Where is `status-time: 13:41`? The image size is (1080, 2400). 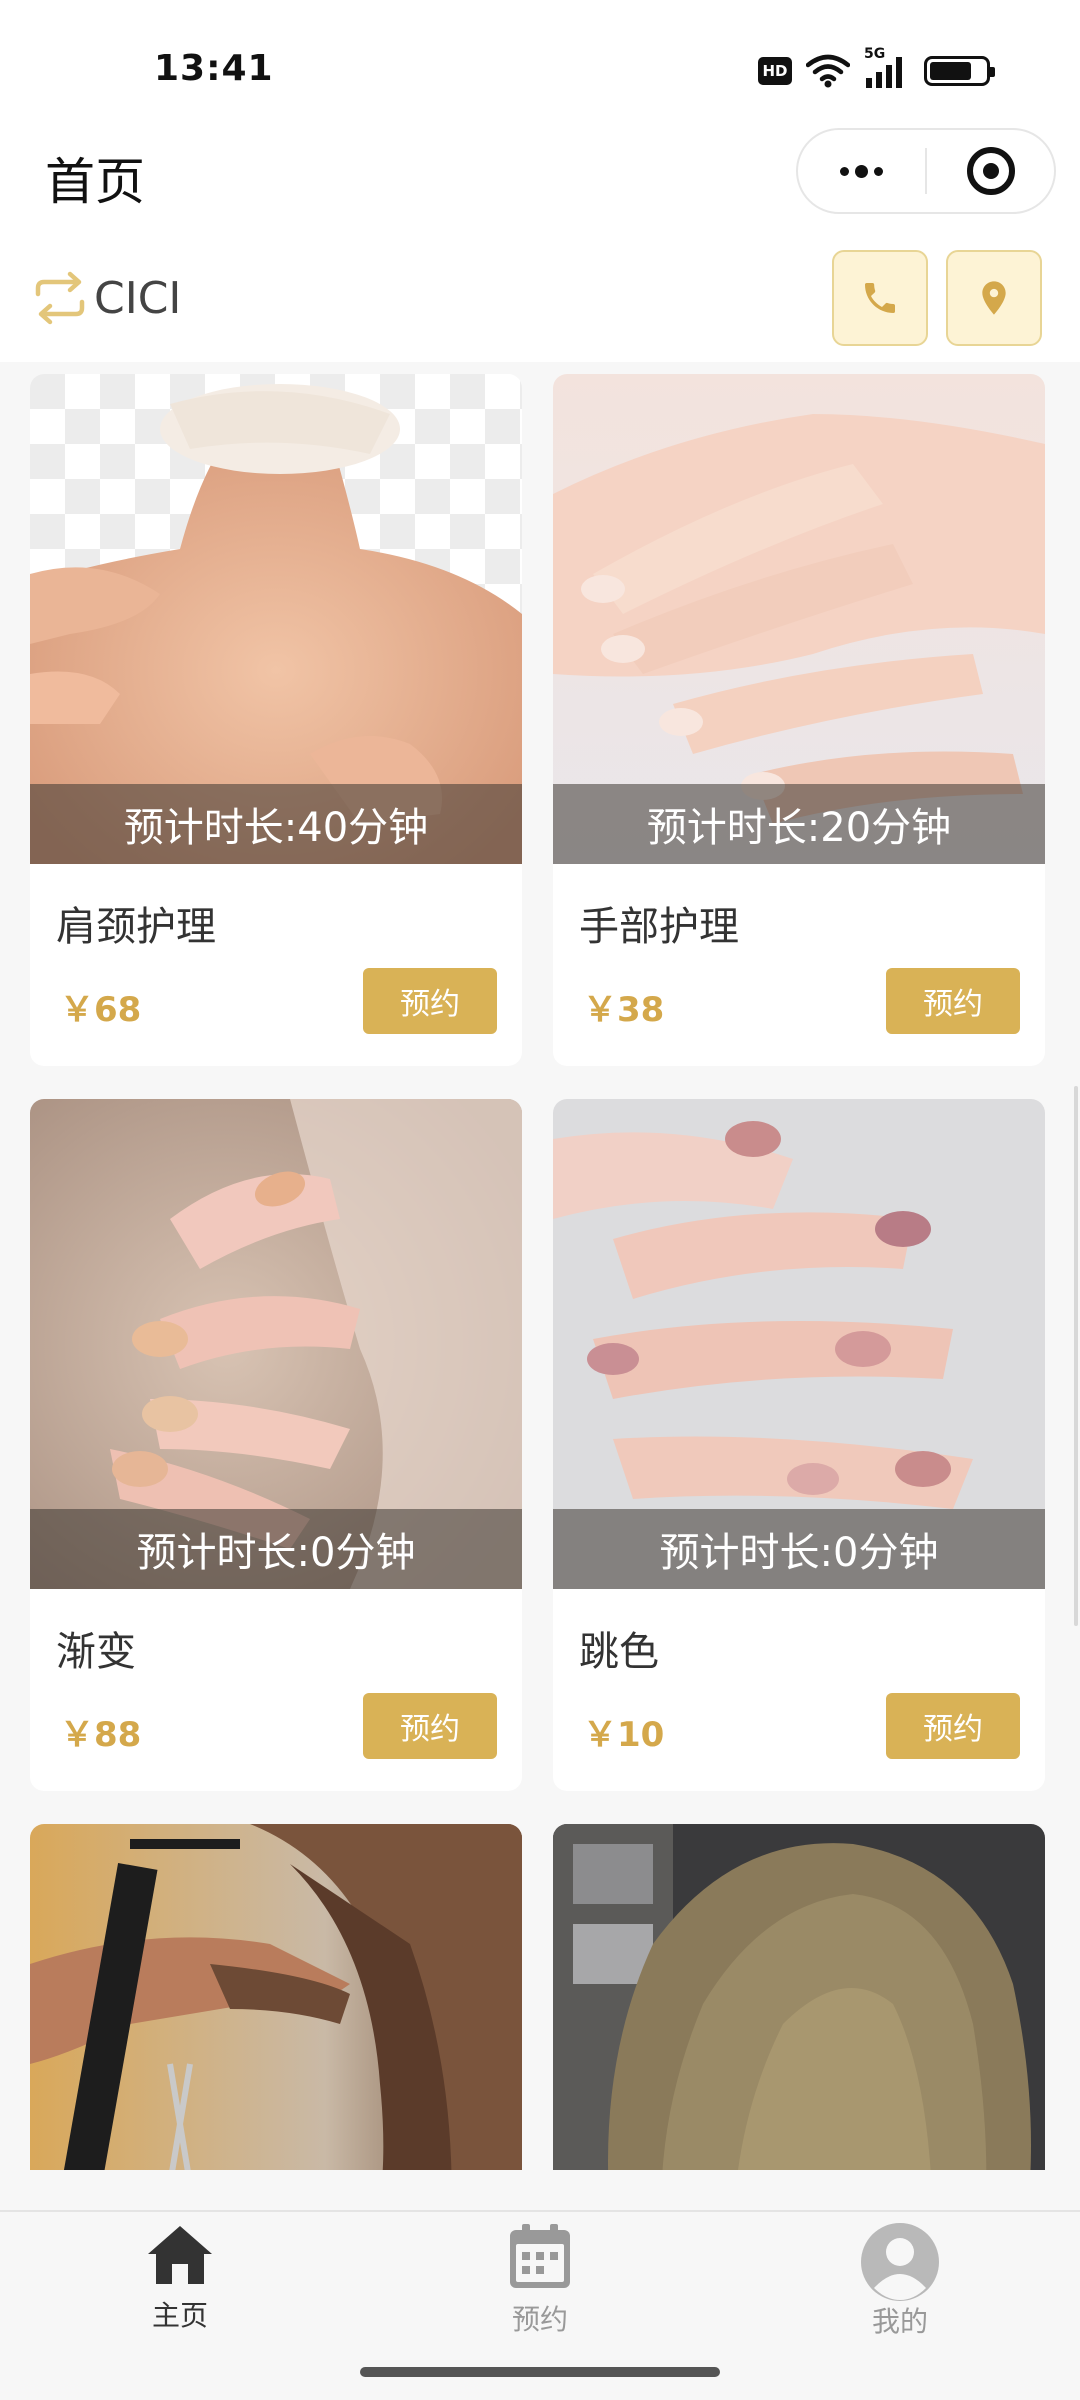 status-time: 13:41 is located at coordinates (214, 68).